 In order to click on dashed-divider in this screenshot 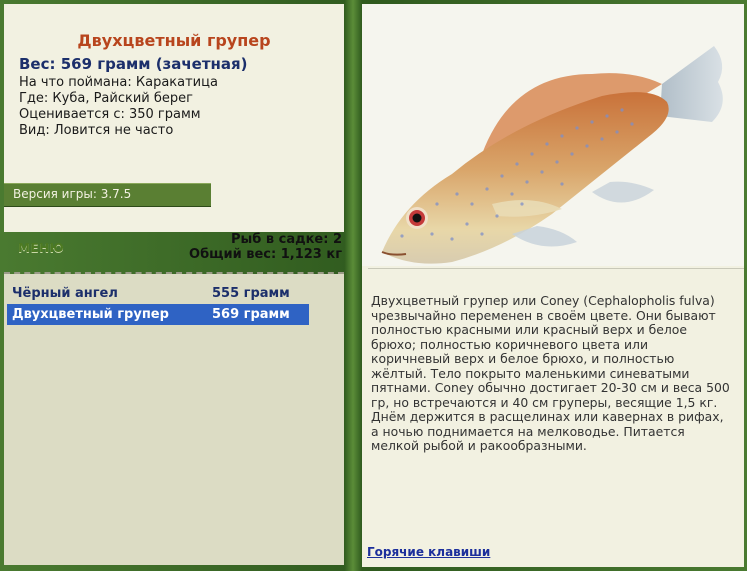, I will do `click(174, 273)`.